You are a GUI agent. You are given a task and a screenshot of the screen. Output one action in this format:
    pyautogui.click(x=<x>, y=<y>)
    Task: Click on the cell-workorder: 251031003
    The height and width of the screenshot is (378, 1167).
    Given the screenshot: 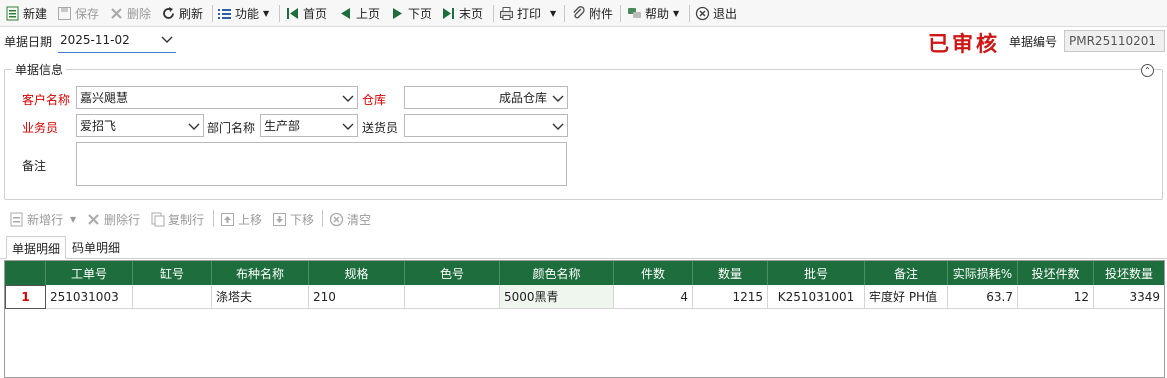 What is the action you would take?
    pyautogui.click(x=89, y=297)
    